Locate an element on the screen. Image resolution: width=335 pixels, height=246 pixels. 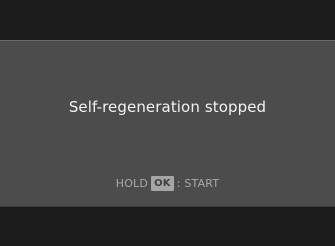
status-message: Self-regeneration stopped is located at coordinates (167, 107).